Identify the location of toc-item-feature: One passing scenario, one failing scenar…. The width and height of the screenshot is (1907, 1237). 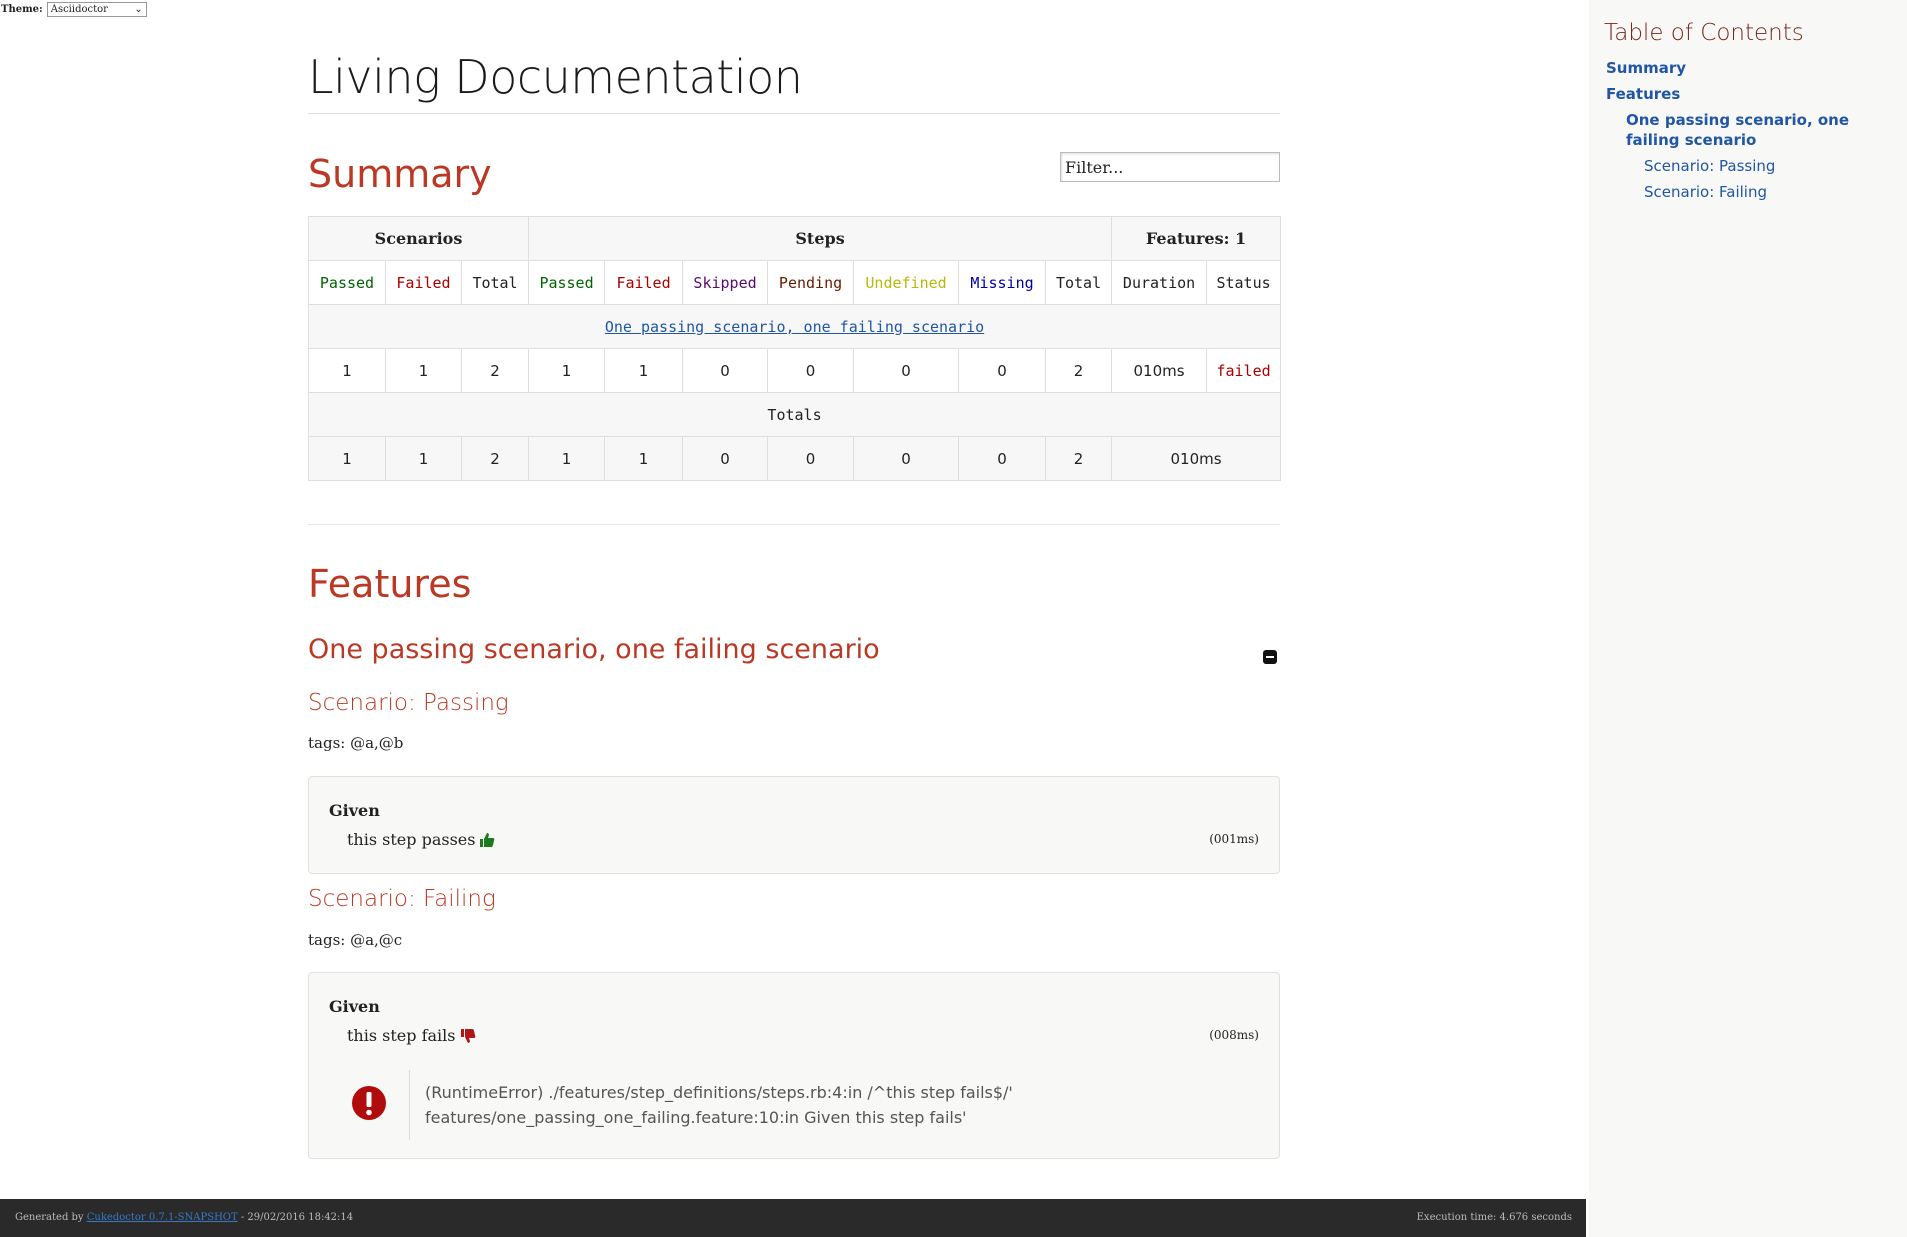
(1756, 130).